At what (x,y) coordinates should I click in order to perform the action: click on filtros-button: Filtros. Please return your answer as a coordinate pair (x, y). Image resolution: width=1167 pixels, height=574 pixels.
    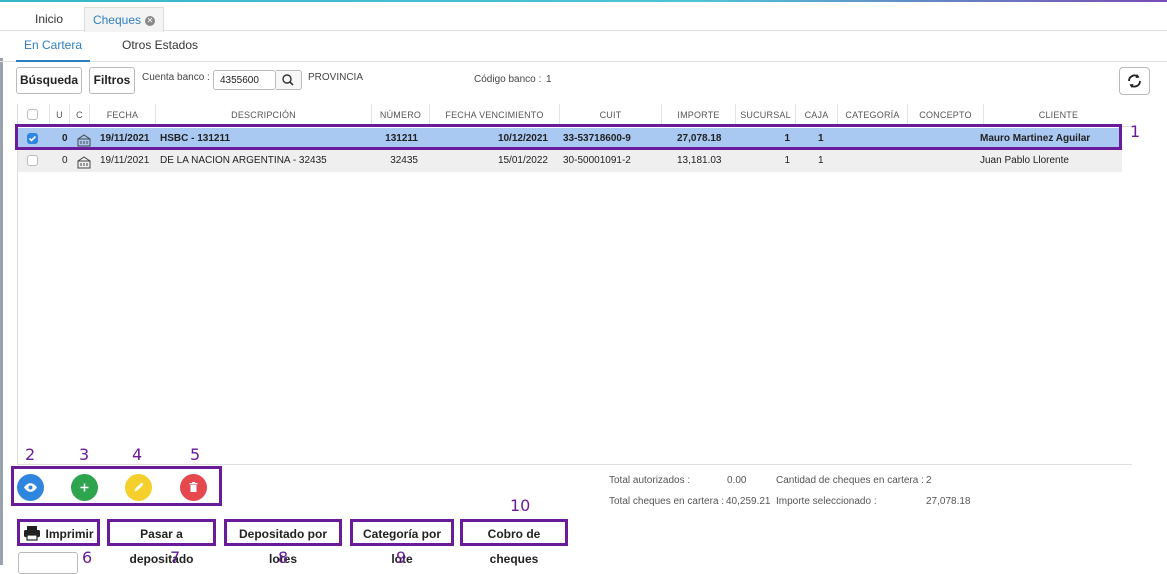
    Looking at the image, I should click on (112, 80).